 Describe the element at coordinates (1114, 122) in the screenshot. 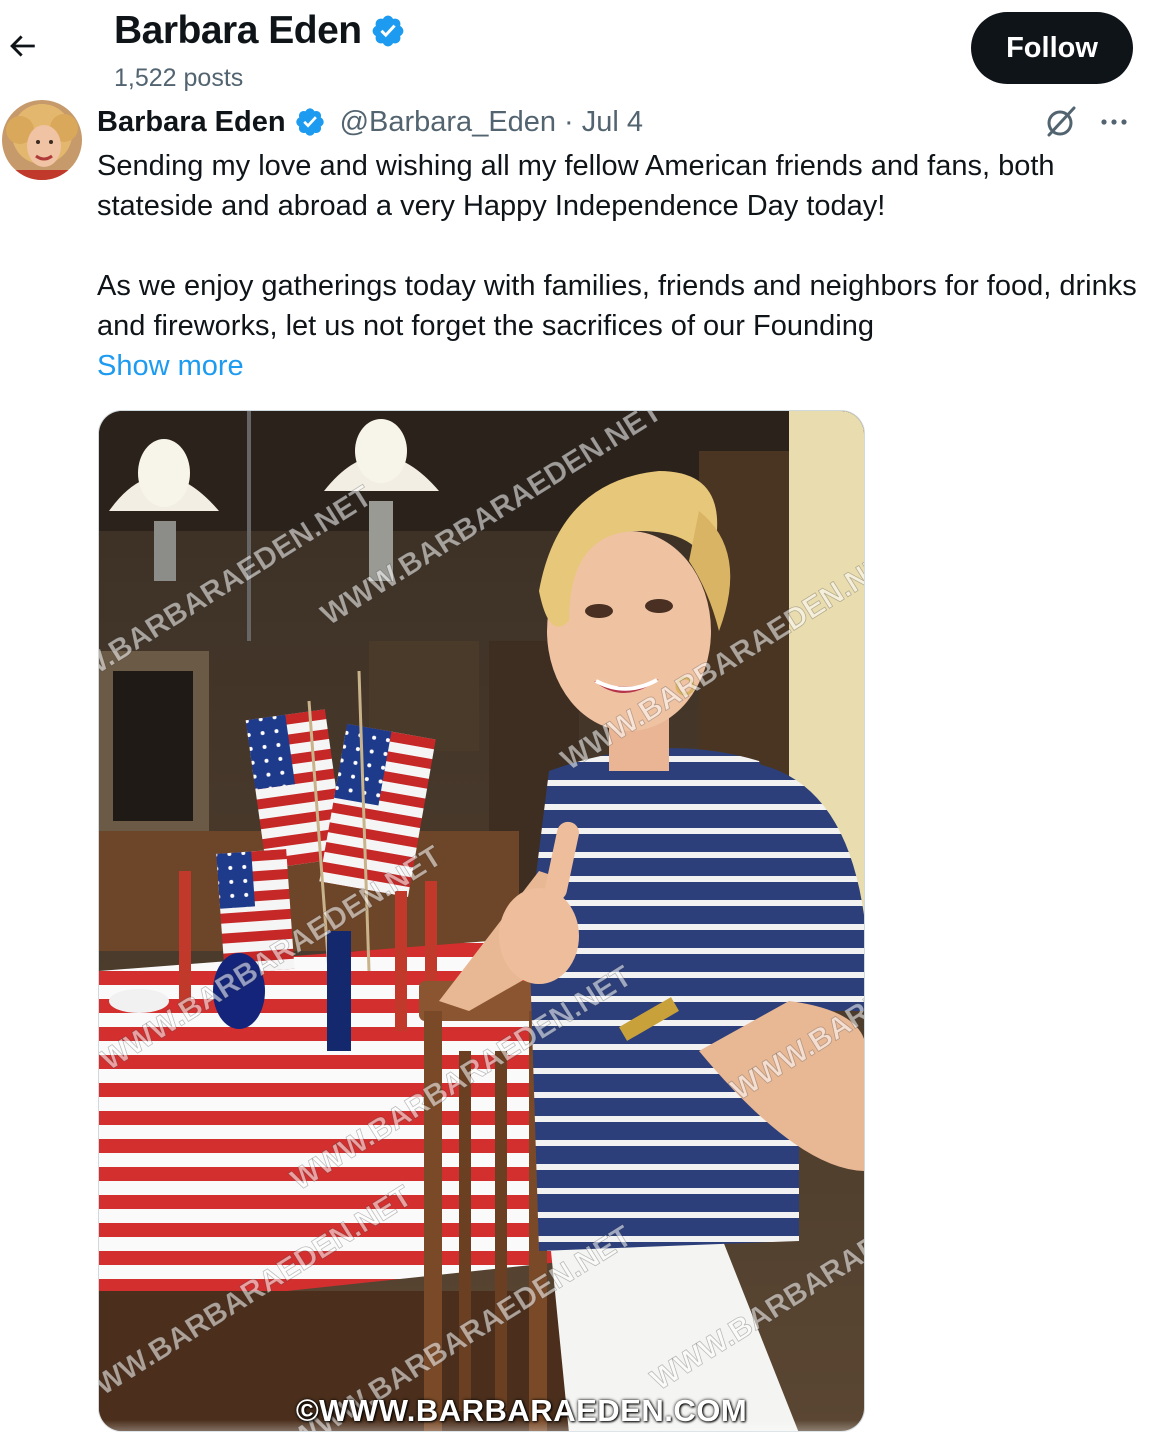

I see `more-horizontal-icon` at that location.